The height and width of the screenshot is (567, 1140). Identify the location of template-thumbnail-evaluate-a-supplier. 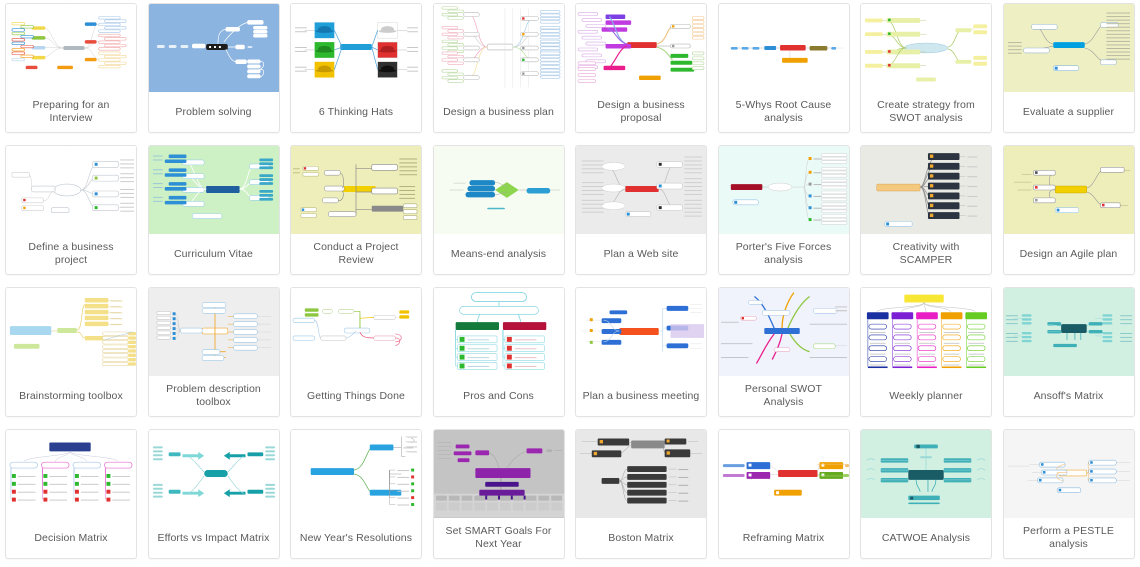
(1068, 48).